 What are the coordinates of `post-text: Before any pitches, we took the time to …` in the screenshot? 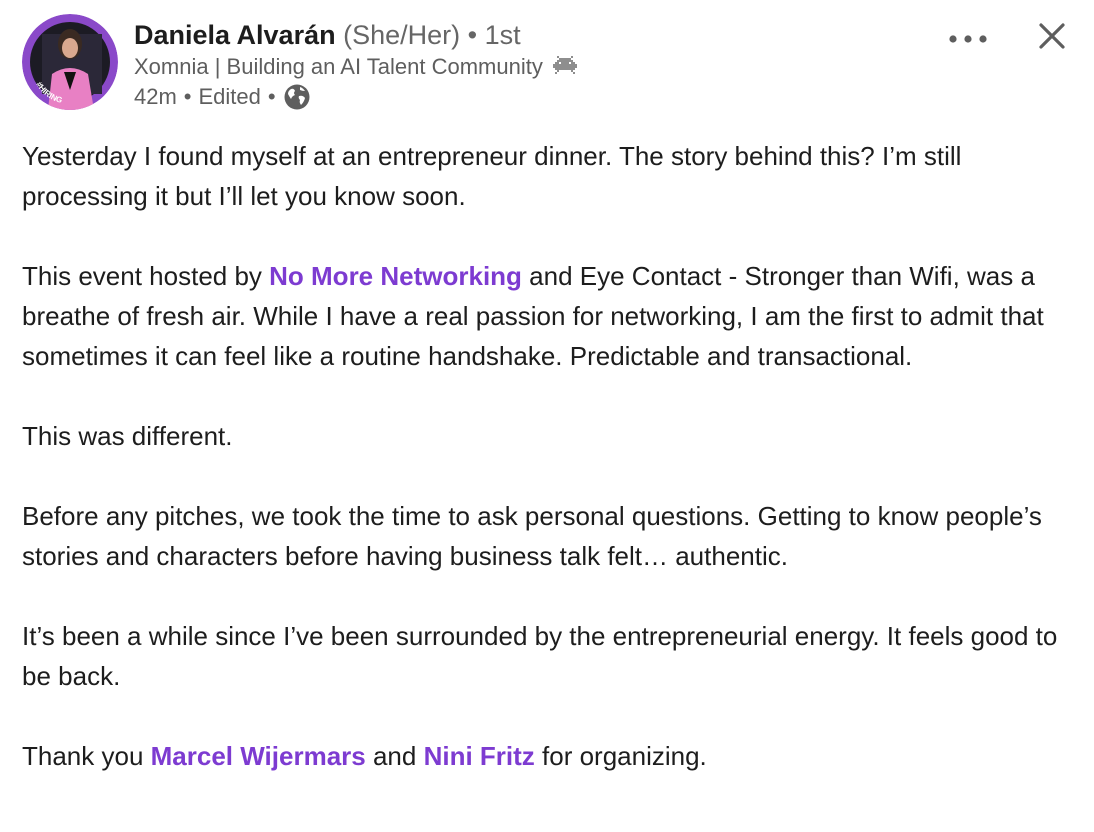 It's located at (532, 536).